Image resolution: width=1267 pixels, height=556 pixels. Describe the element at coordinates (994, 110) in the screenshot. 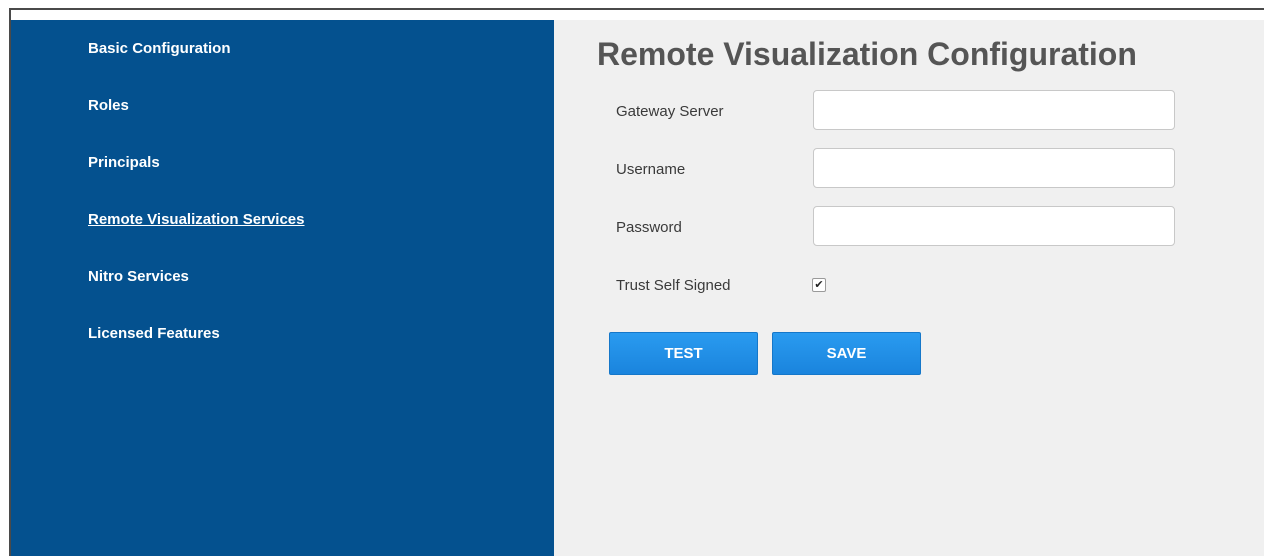

I see `gateway-server-input` at that location.